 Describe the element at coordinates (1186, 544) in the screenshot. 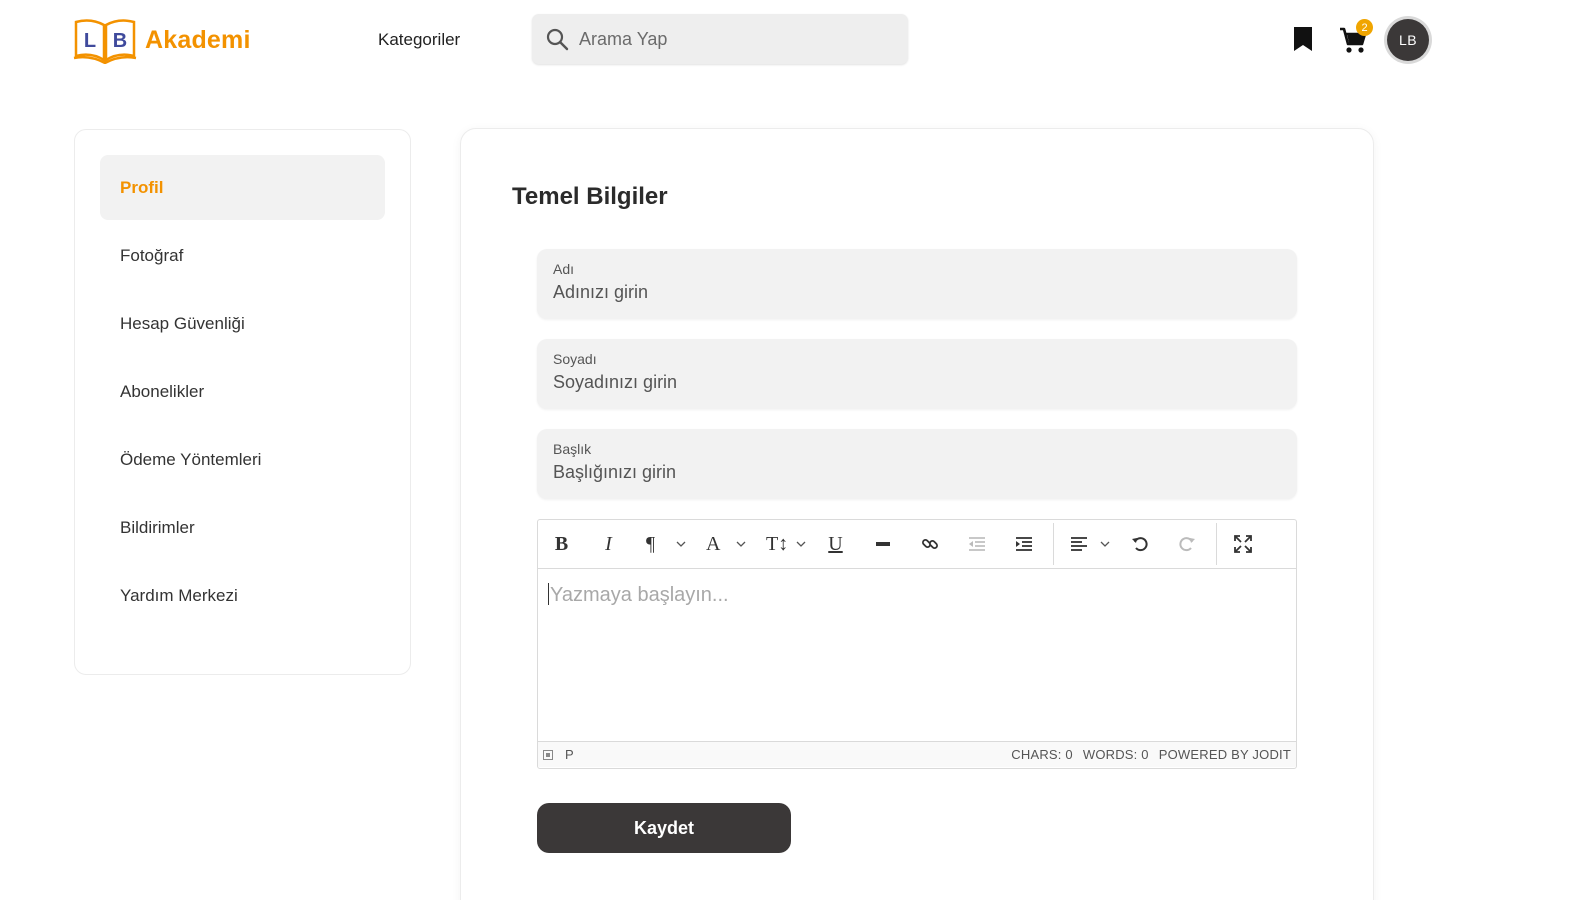

I see `redo-icon` at that location.